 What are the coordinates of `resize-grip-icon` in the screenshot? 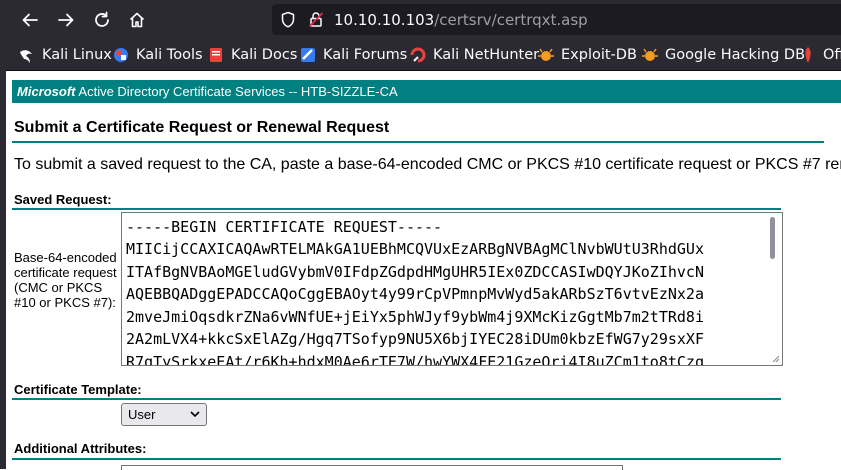 It's located at (776, 359).